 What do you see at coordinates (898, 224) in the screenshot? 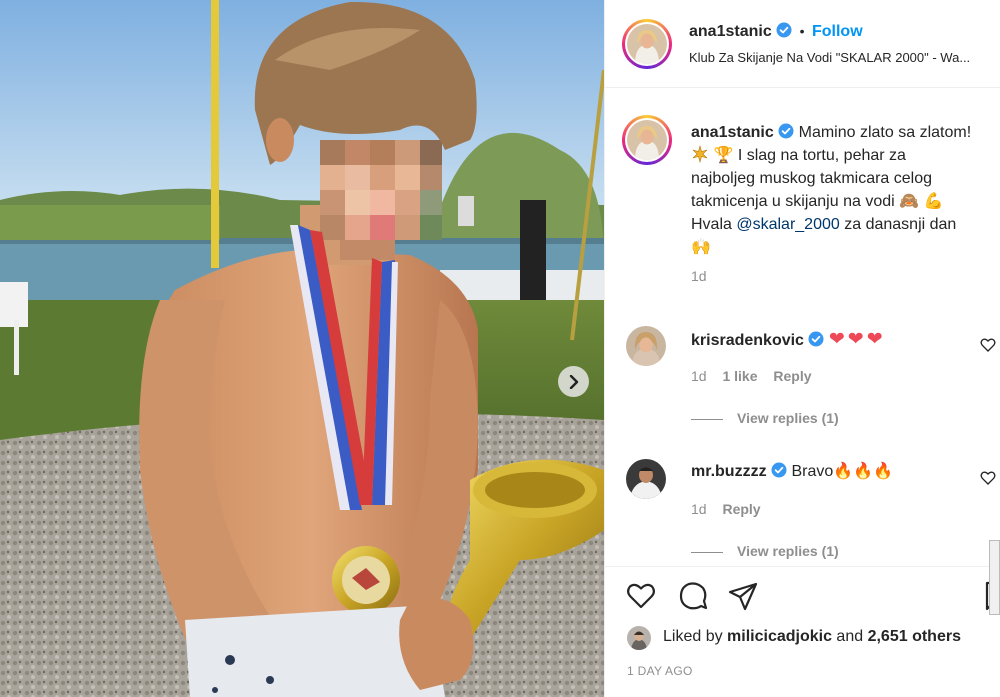
I see `caption-line: za danasnji dan` at bounding box center [898, 224].